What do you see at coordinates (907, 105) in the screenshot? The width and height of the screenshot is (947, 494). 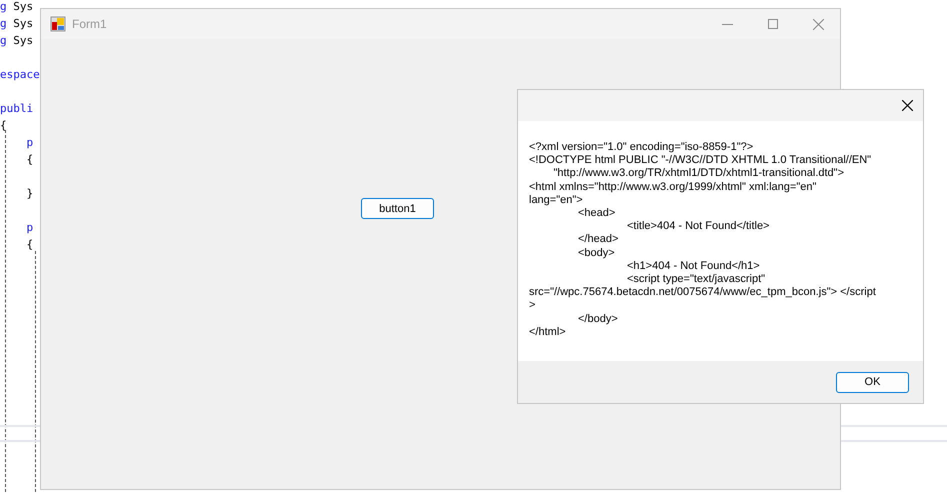 I see `close-icon` at bounding box center [907, 105].